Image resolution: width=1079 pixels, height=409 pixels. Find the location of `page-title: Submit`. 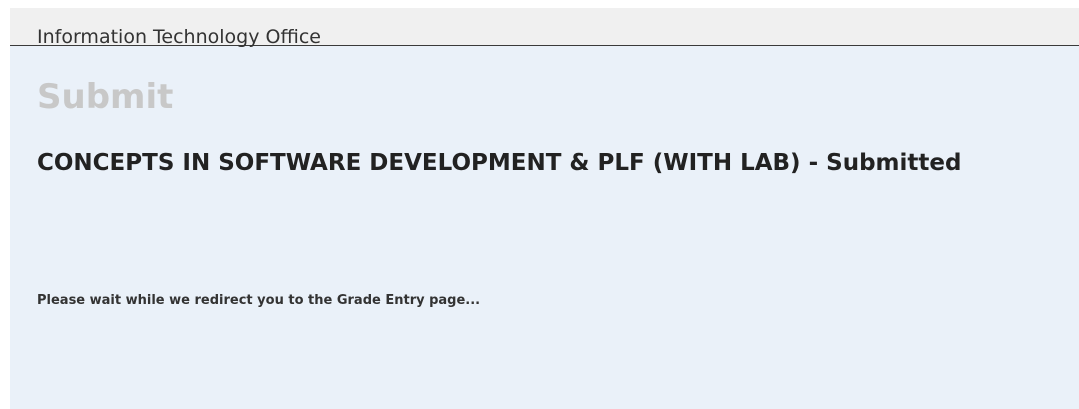

page-title: Submit is located at coordinates (105, 97).